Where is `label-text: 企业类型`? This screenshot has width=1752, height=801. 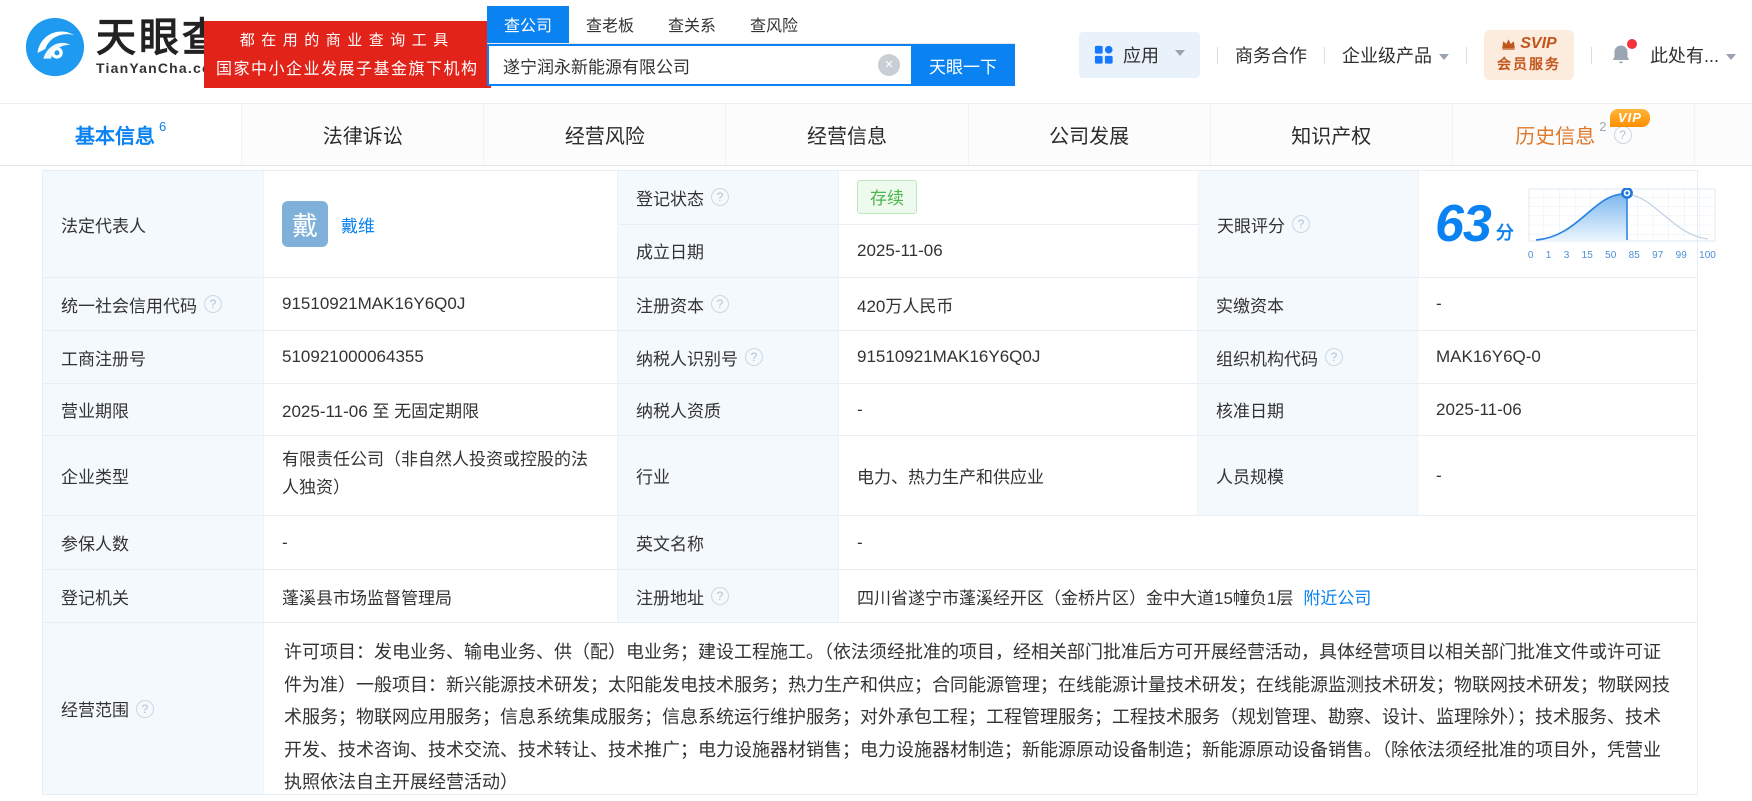
label-text: 企业类型 is located at coordinates (95, 477).